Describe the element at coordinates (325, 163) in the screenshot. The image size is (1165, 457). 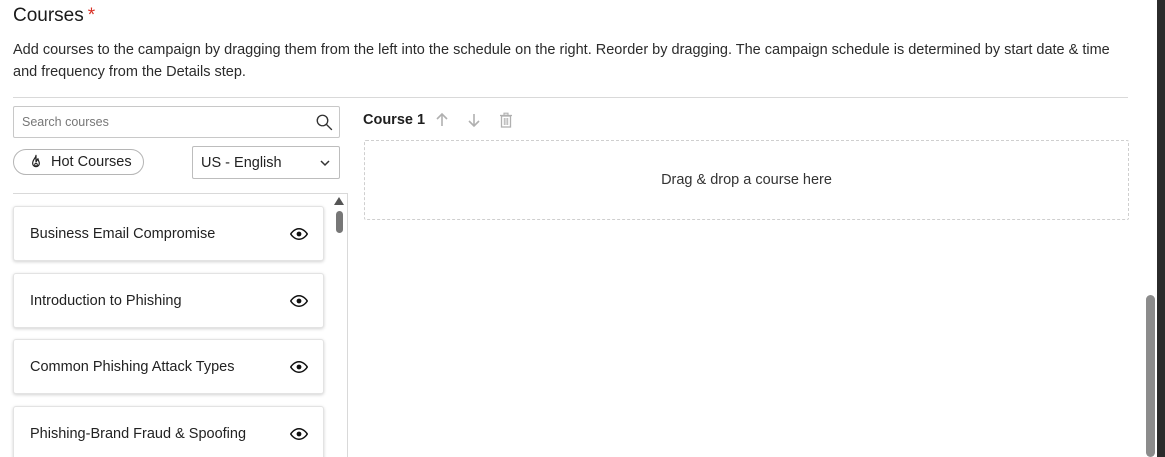
I see `chevron-down-icon` at that location.